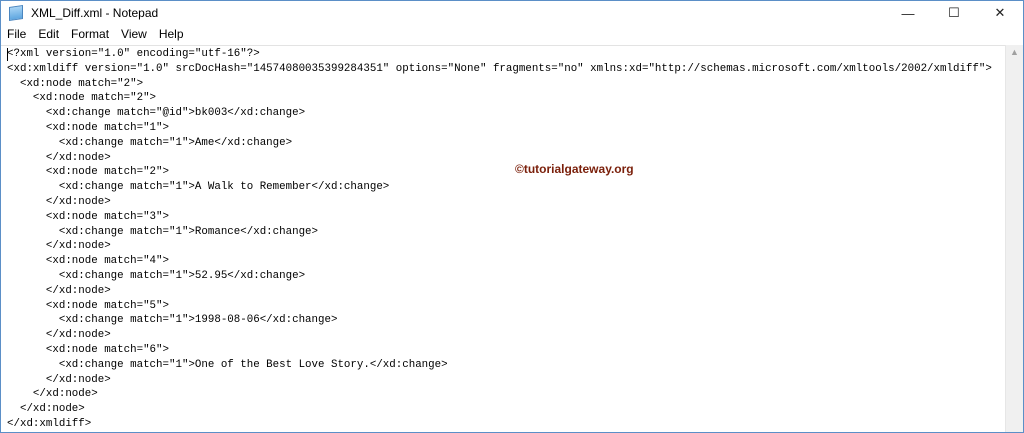 The image size is (1024, 433). What do you see at coordinates (499, 261) in the screenshot?
I see `editor-line: <xd:node match="4">` at bounding box center [499, 261].